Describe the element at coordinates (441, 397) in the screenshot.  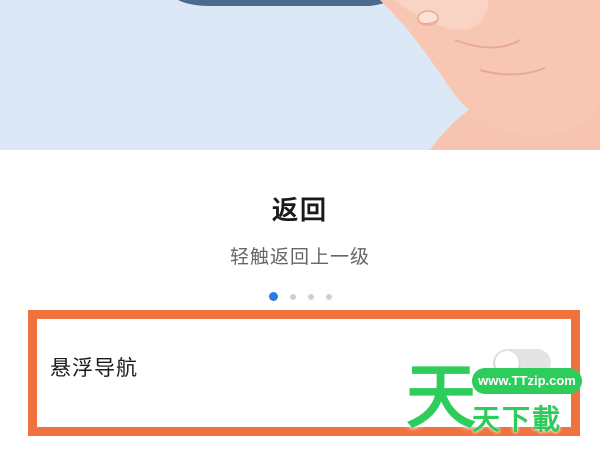
I see `watermark-logo: 天` at that location.